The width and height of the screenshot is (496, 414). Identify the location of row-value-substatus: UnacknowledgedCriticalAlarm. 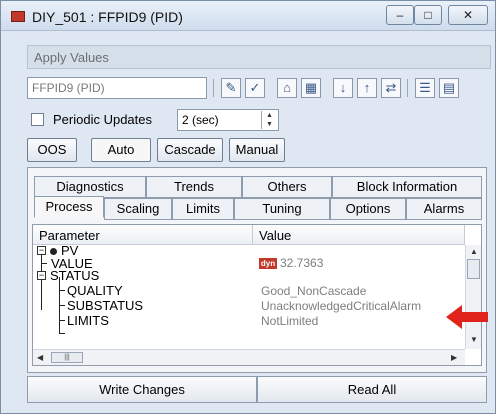
(341, 306).